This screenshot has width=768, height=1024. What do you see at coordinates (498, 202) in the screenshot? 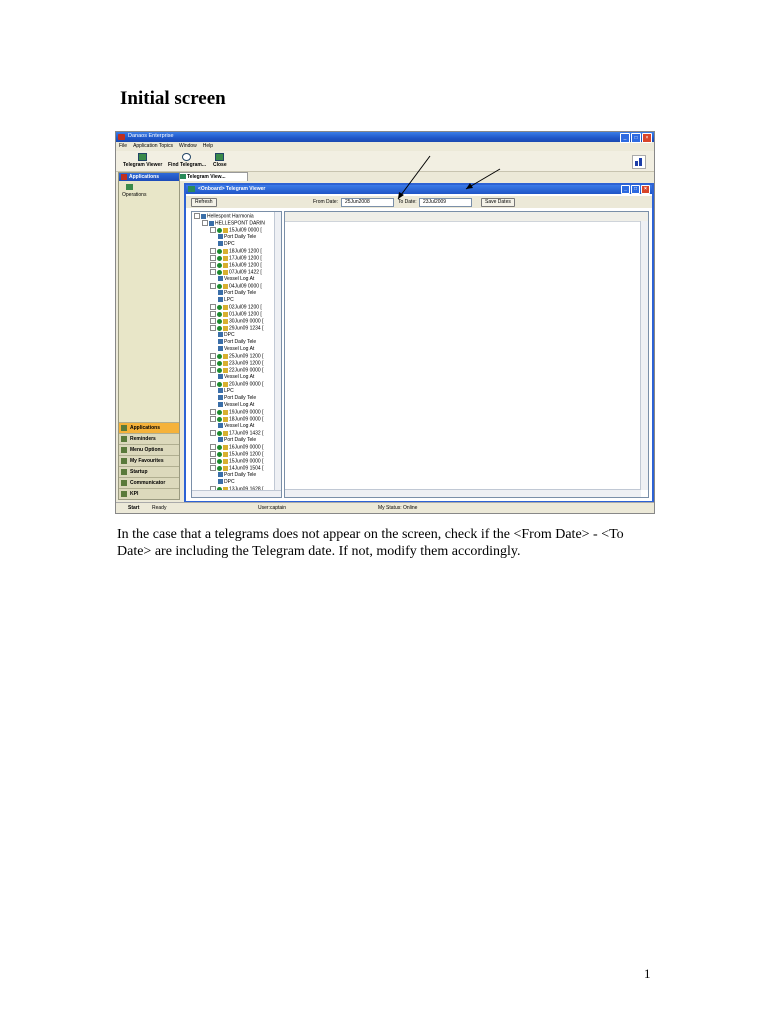
I see `save-dates-button: Save Dates` at bounding box center [498, 202].